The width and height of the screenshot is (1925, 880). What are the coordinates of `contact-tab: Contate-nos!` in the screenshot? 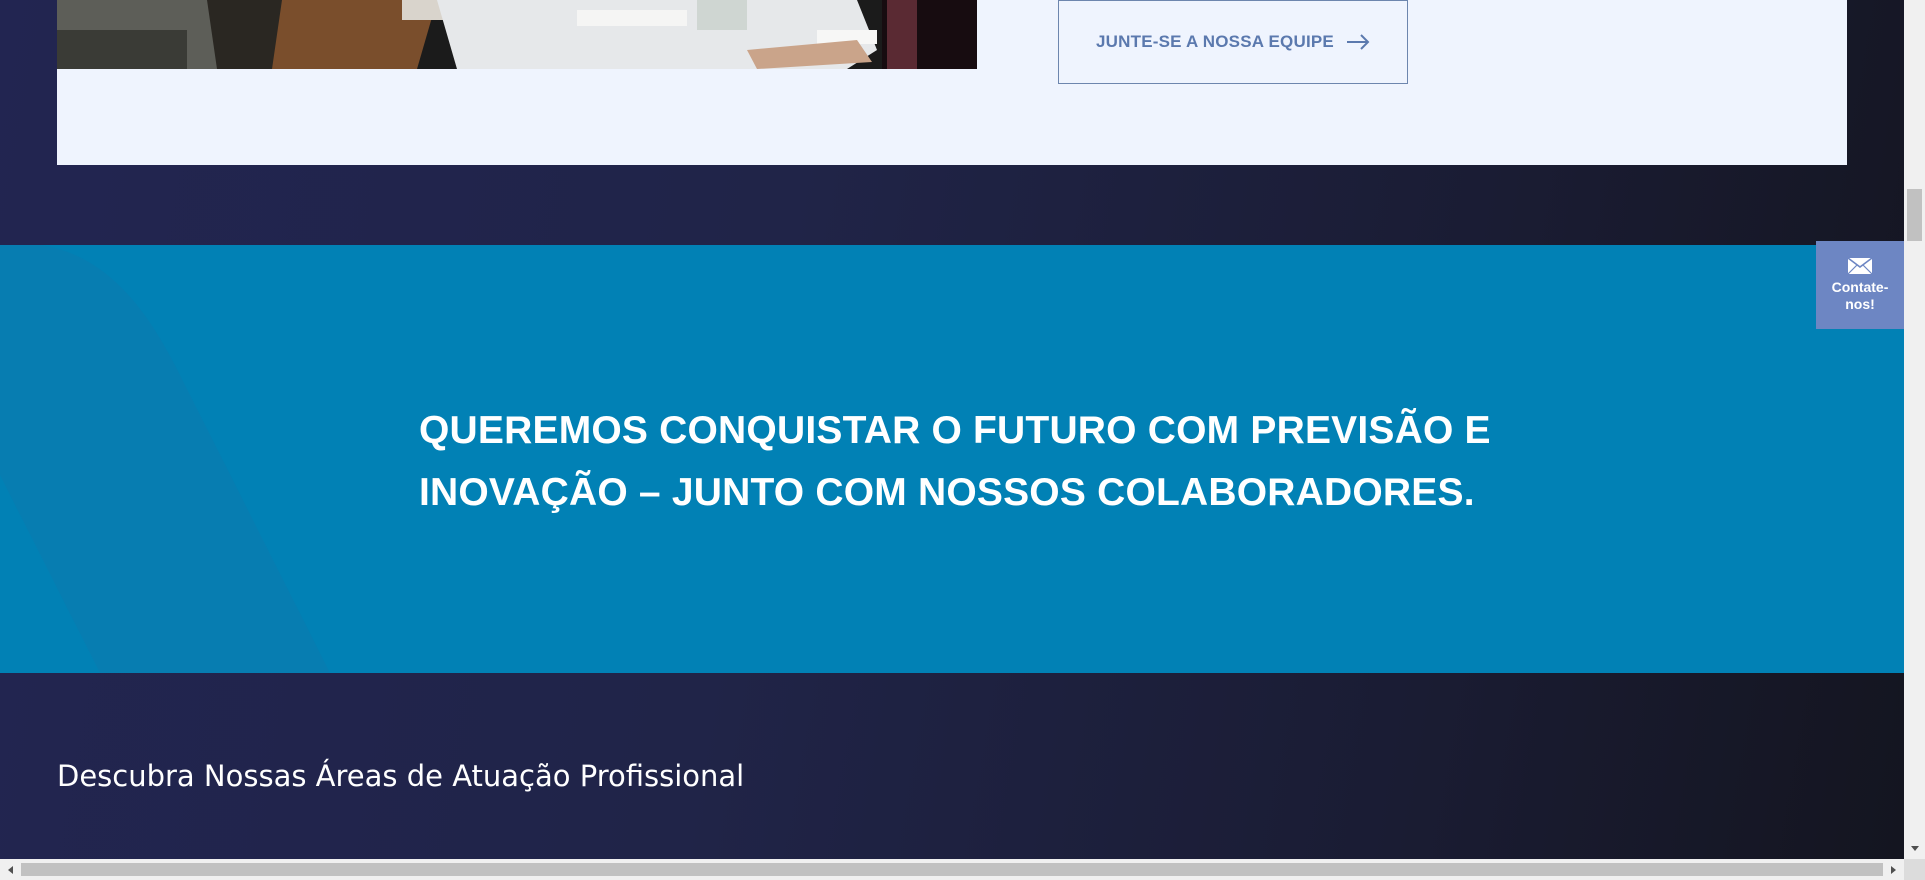 It's located at (1860, 285).